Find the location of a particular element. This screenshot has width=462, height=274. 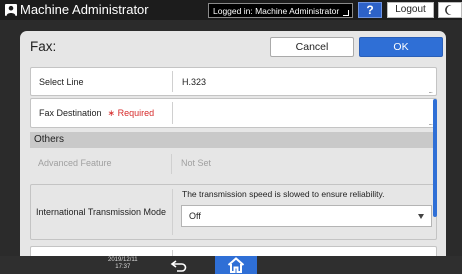

energy-saver-button is located at coordinates (450, 10).